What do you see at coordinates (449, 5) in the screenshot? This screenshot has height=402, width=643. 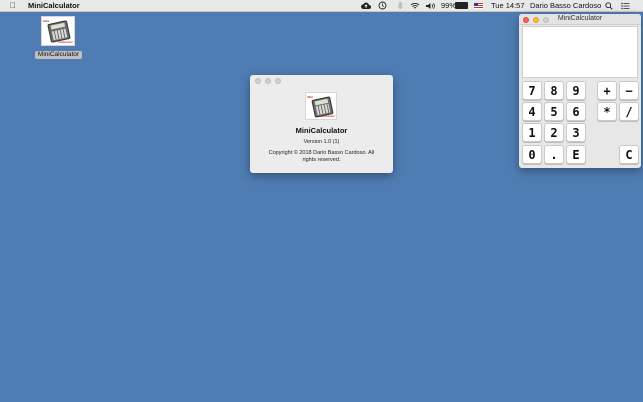 I see `battery-percent: 99%` at bounding box center [449, 5].